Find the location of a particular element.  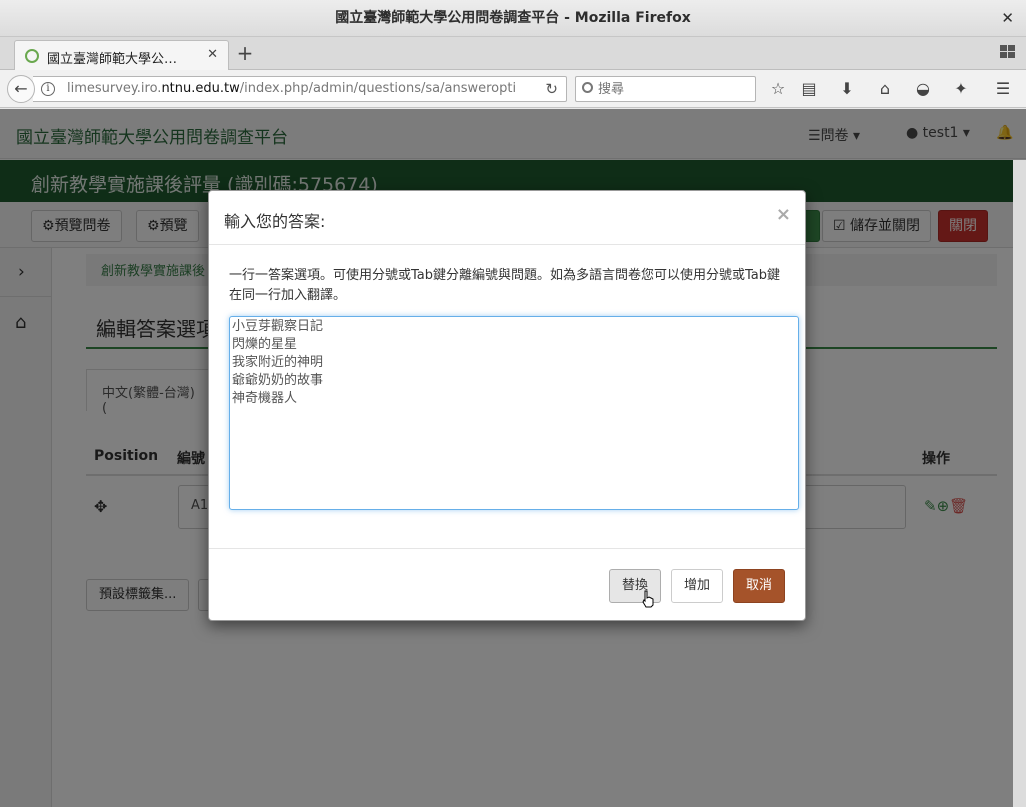

search-input is located at coordinates (673, 89).